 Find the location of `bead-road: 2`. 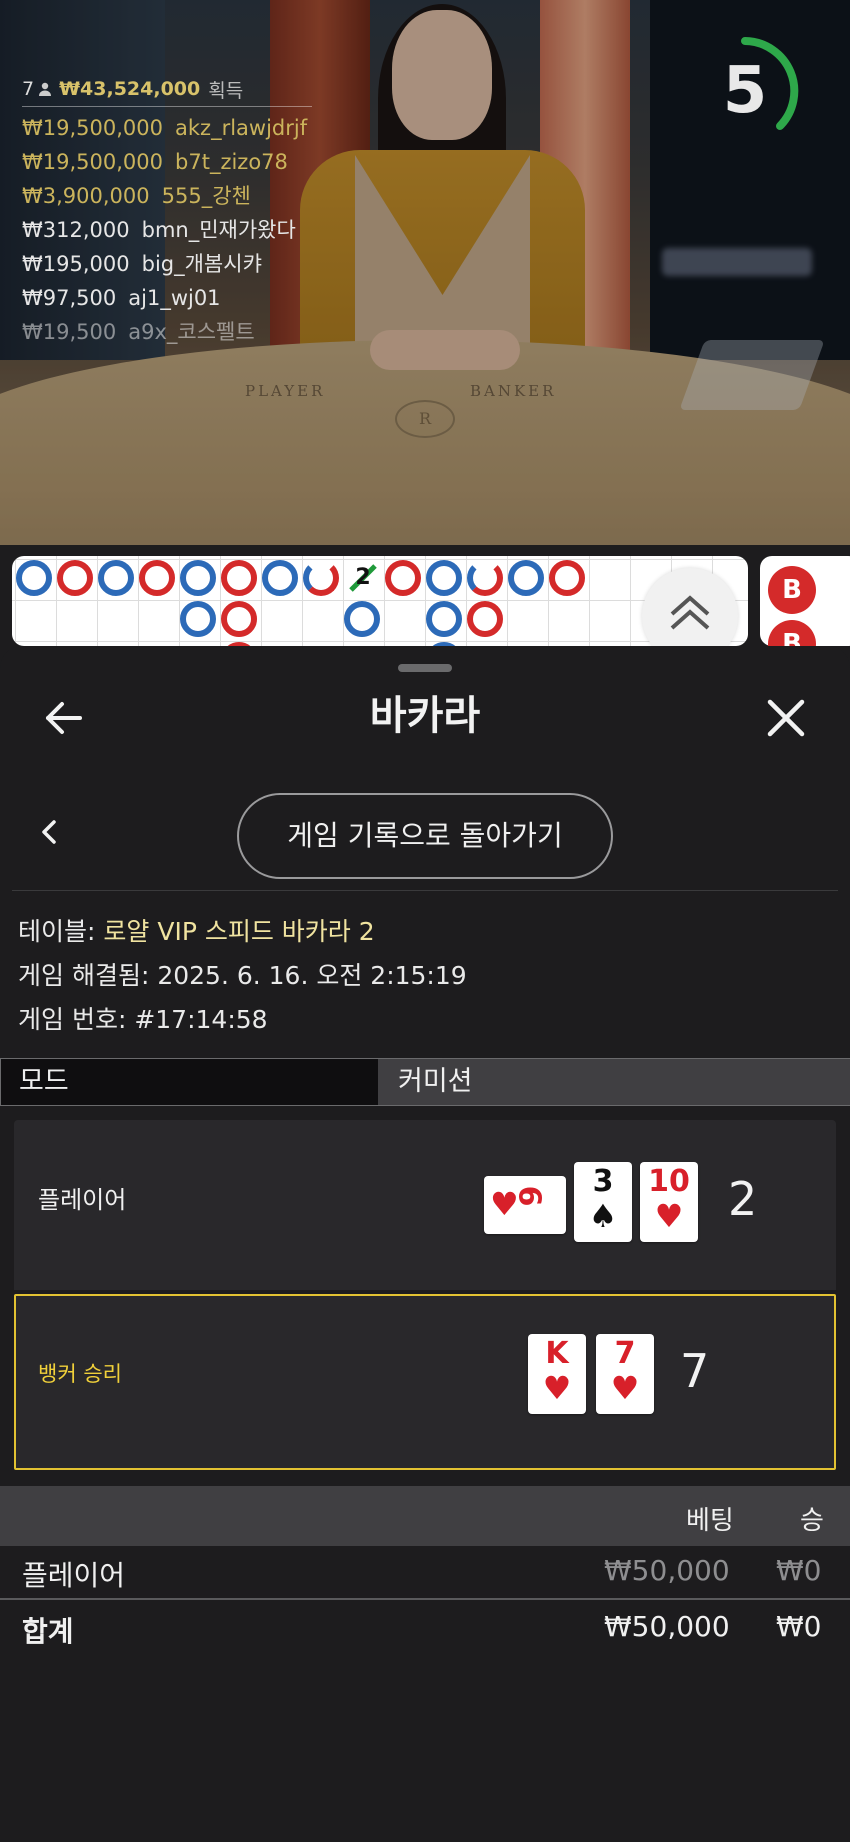

bead-road: 2 is located at coordinates (380, 601).